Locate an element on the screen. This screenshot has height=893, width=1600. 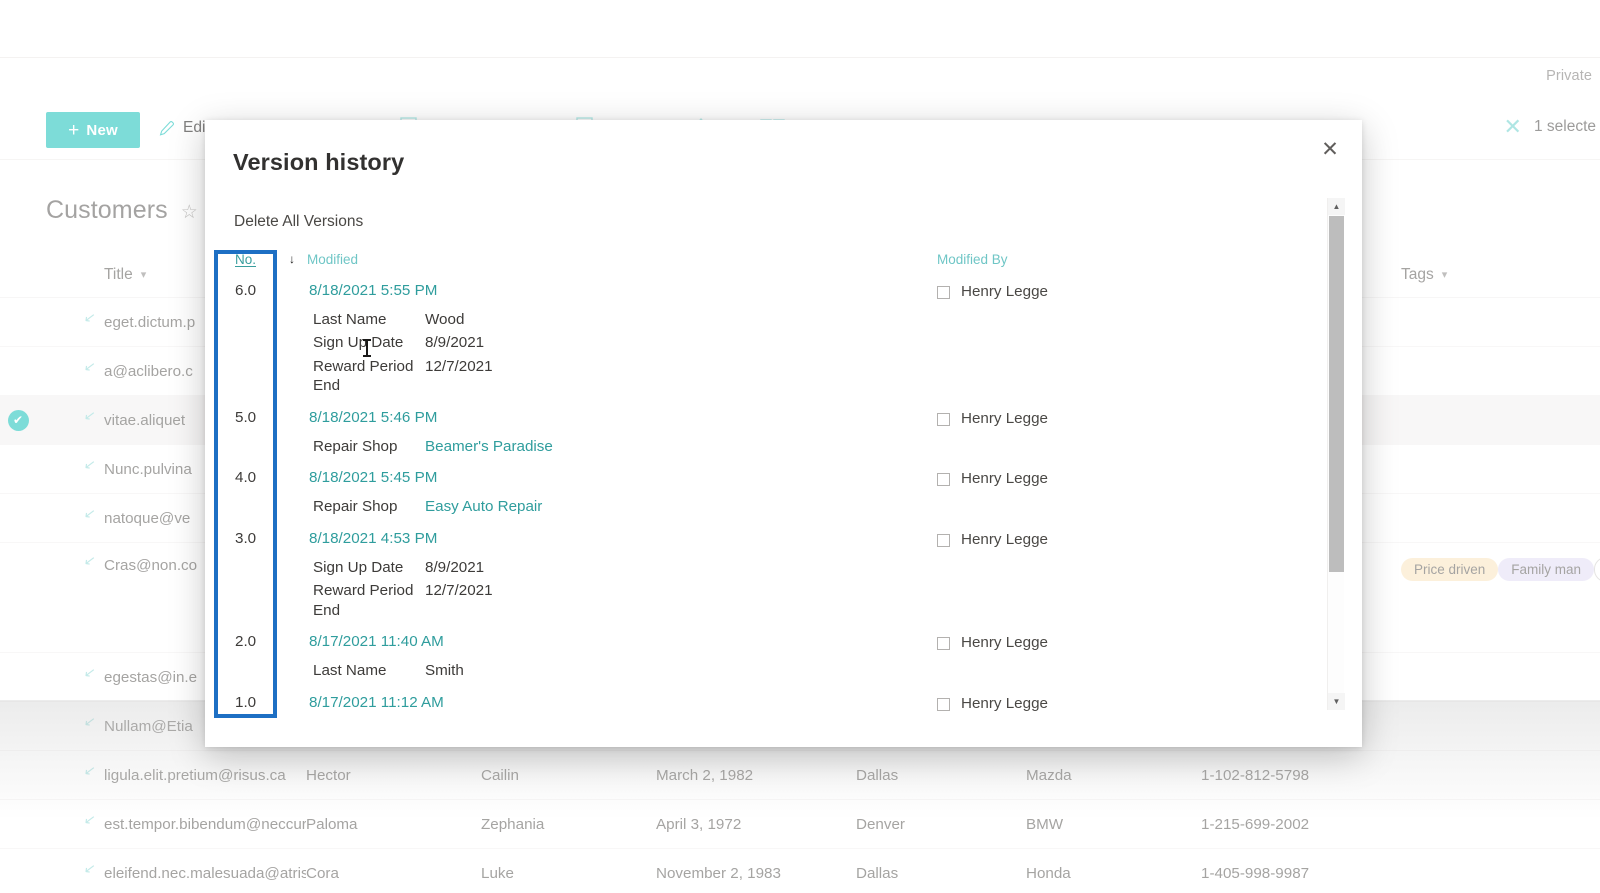
change-field-value: Beamer's Paradise is located at coordinates (489, 446).